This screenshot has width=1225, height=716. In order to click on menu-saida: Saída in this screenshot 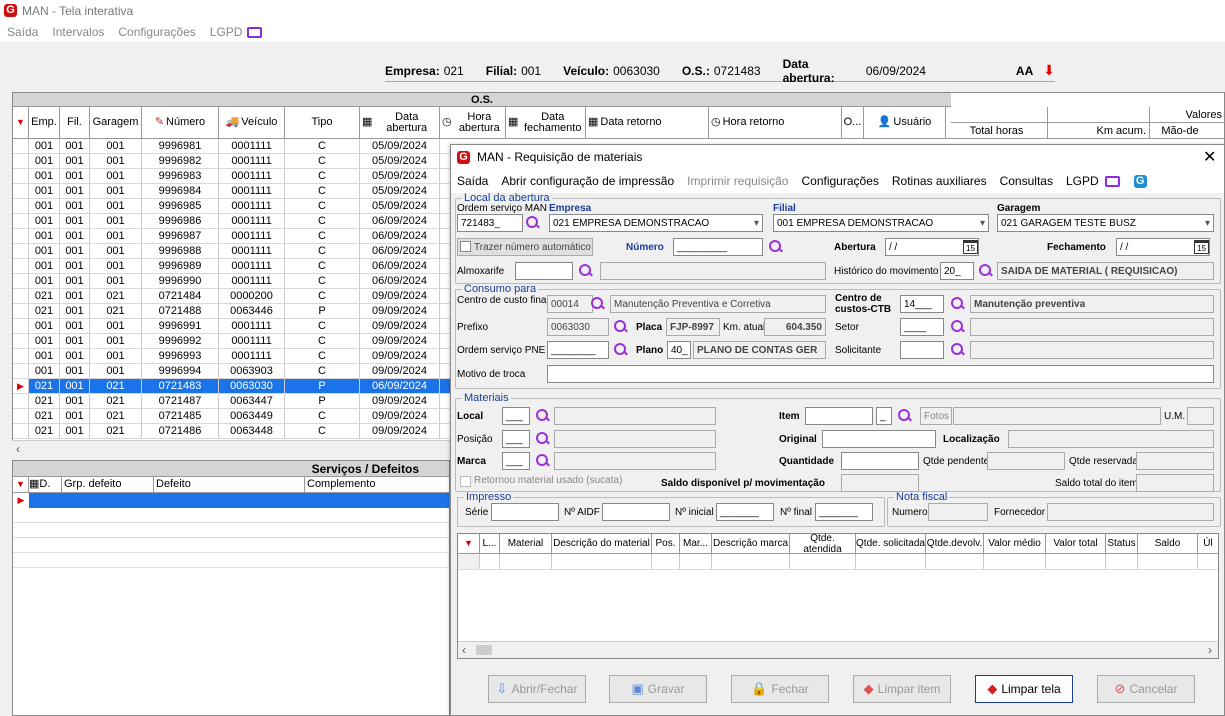, I will do `click(22, 32)`.